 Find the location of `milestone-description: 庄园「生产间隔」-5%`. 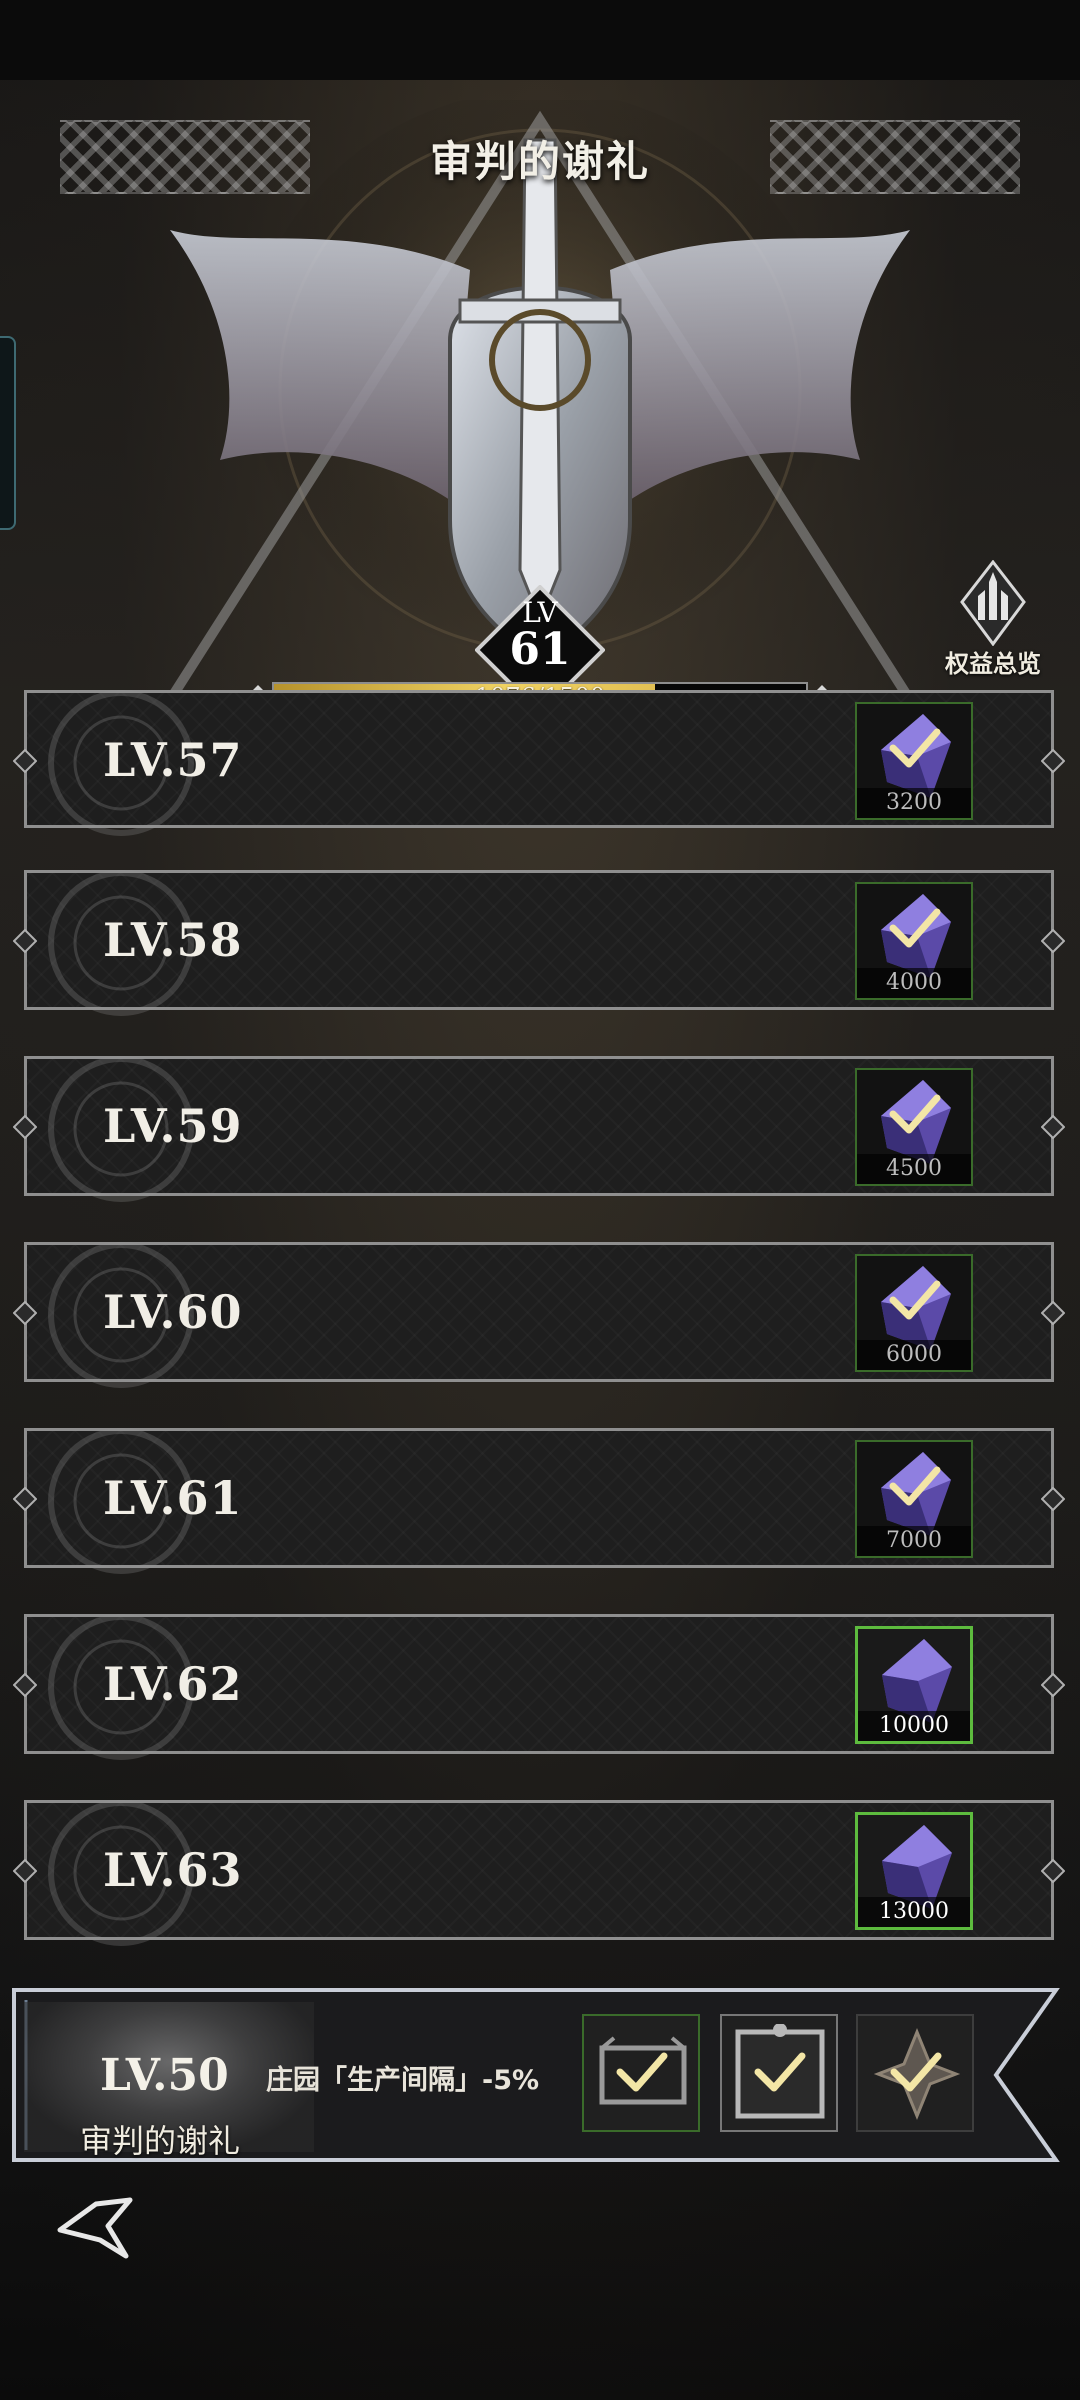

milestone-description: 庄园「生产间隔」-5% is located at coordinates (403, 2080).